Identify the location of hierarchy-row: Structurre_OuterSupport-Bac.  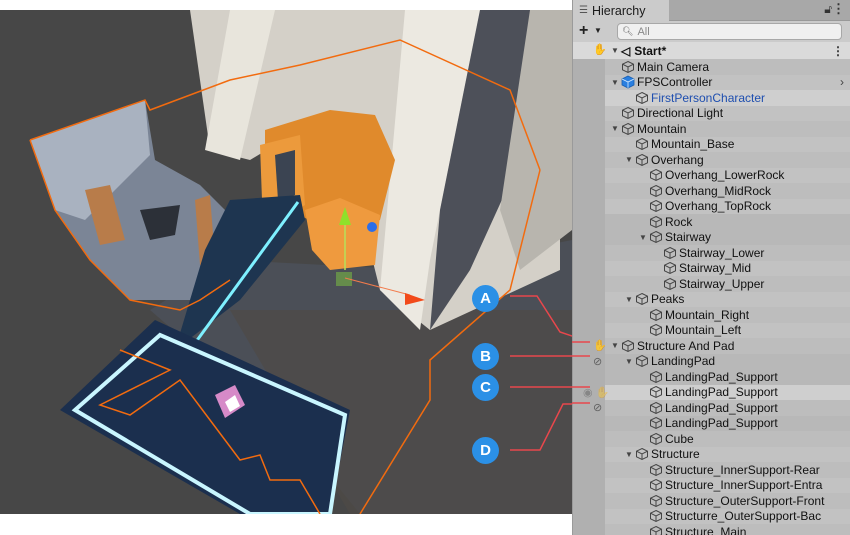
(711, 516).